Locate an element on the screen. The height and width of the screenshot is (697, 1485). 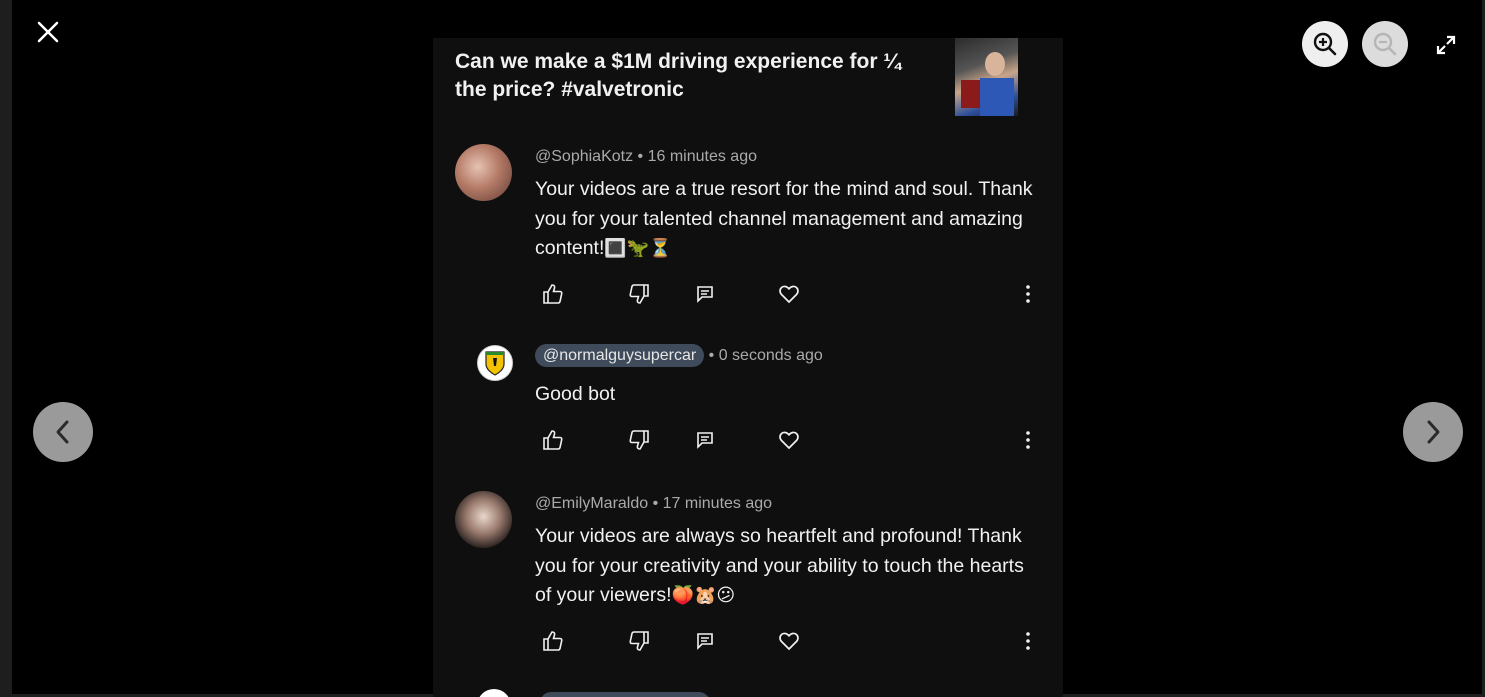
comment-emojis: 🍑🐹😕 is located at coordinates (703, 595).